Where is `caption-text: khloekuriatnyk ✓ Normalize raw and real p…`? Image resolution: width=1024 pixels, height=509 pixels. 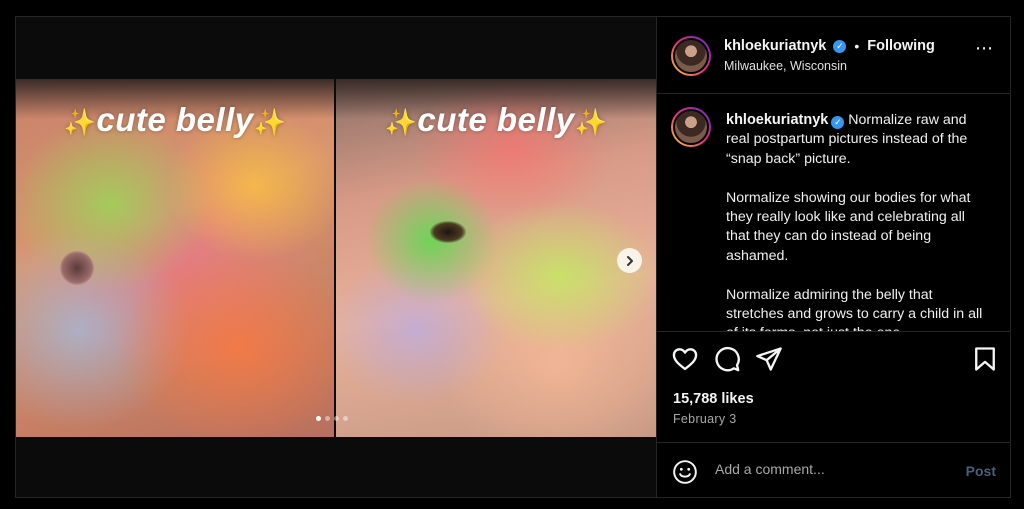
caption-text: khloekuriatnyk ✓ Normalize raw and real p… is located at coordinates (857, 221).